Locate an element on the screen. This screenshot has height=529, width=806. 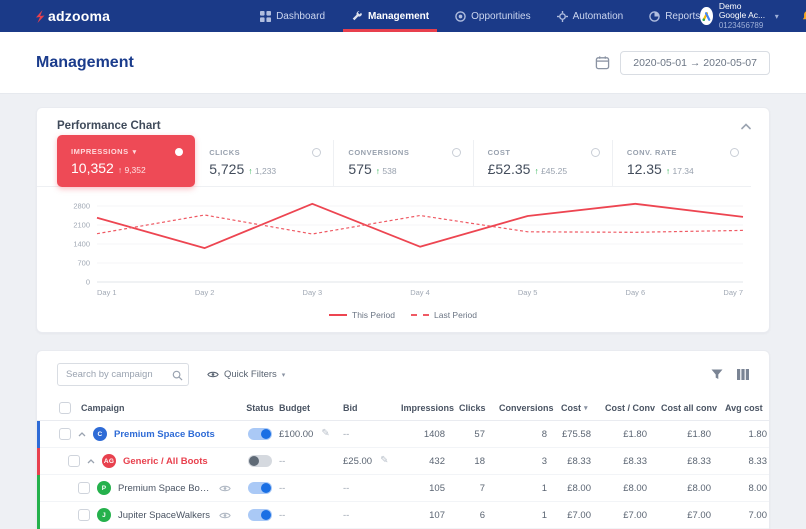
nav-item-automation: Automation is located at coordinates (590, 16).